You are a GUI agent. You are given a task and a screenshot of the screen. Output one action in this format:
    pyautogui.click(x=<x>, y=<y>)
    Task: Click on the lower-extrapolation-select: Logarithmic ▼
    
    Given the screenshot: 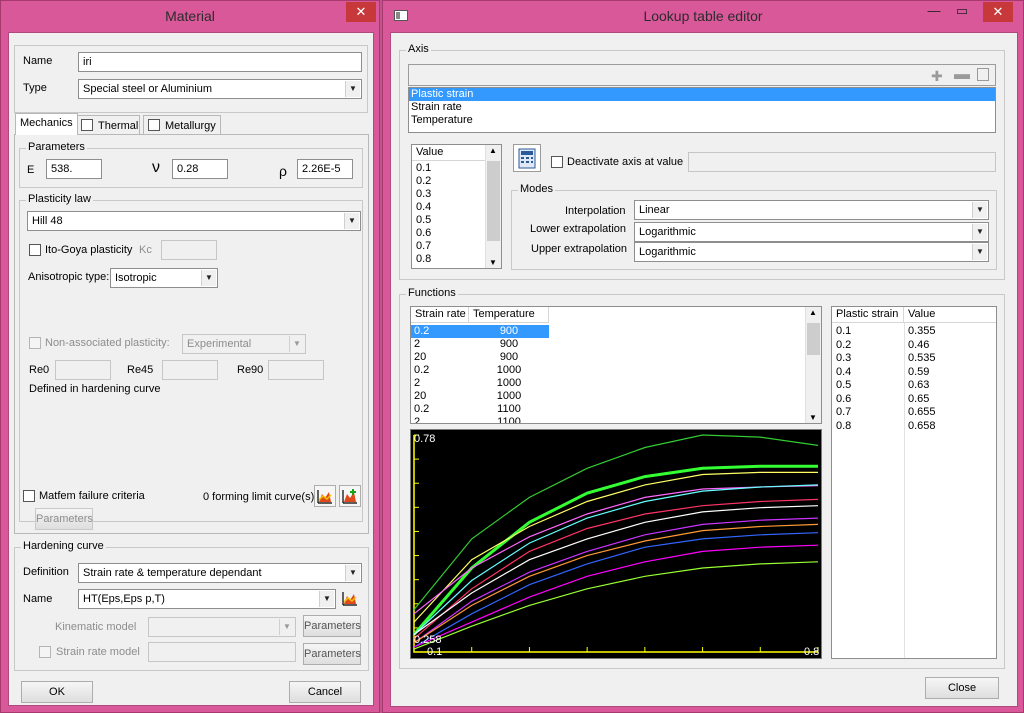 What is the action you would take?
    pyautogui.click(x=811, y=232)
    